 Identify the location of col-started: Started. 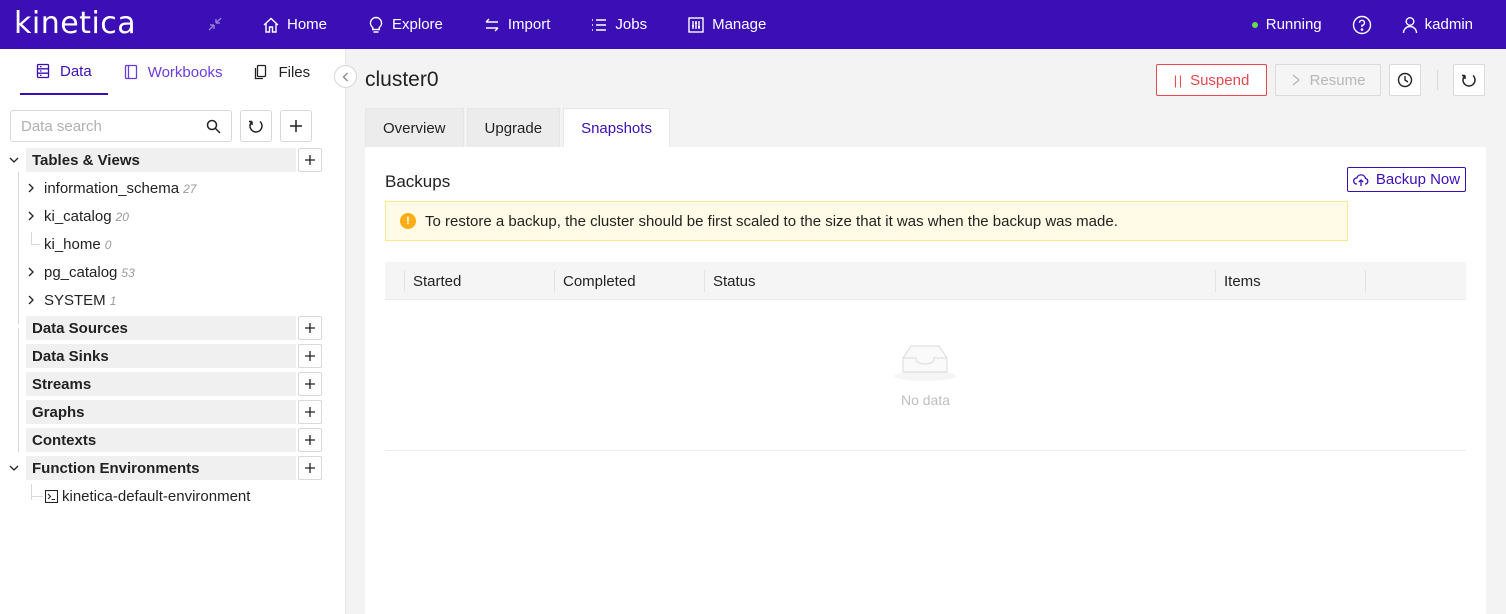
(437, 281).